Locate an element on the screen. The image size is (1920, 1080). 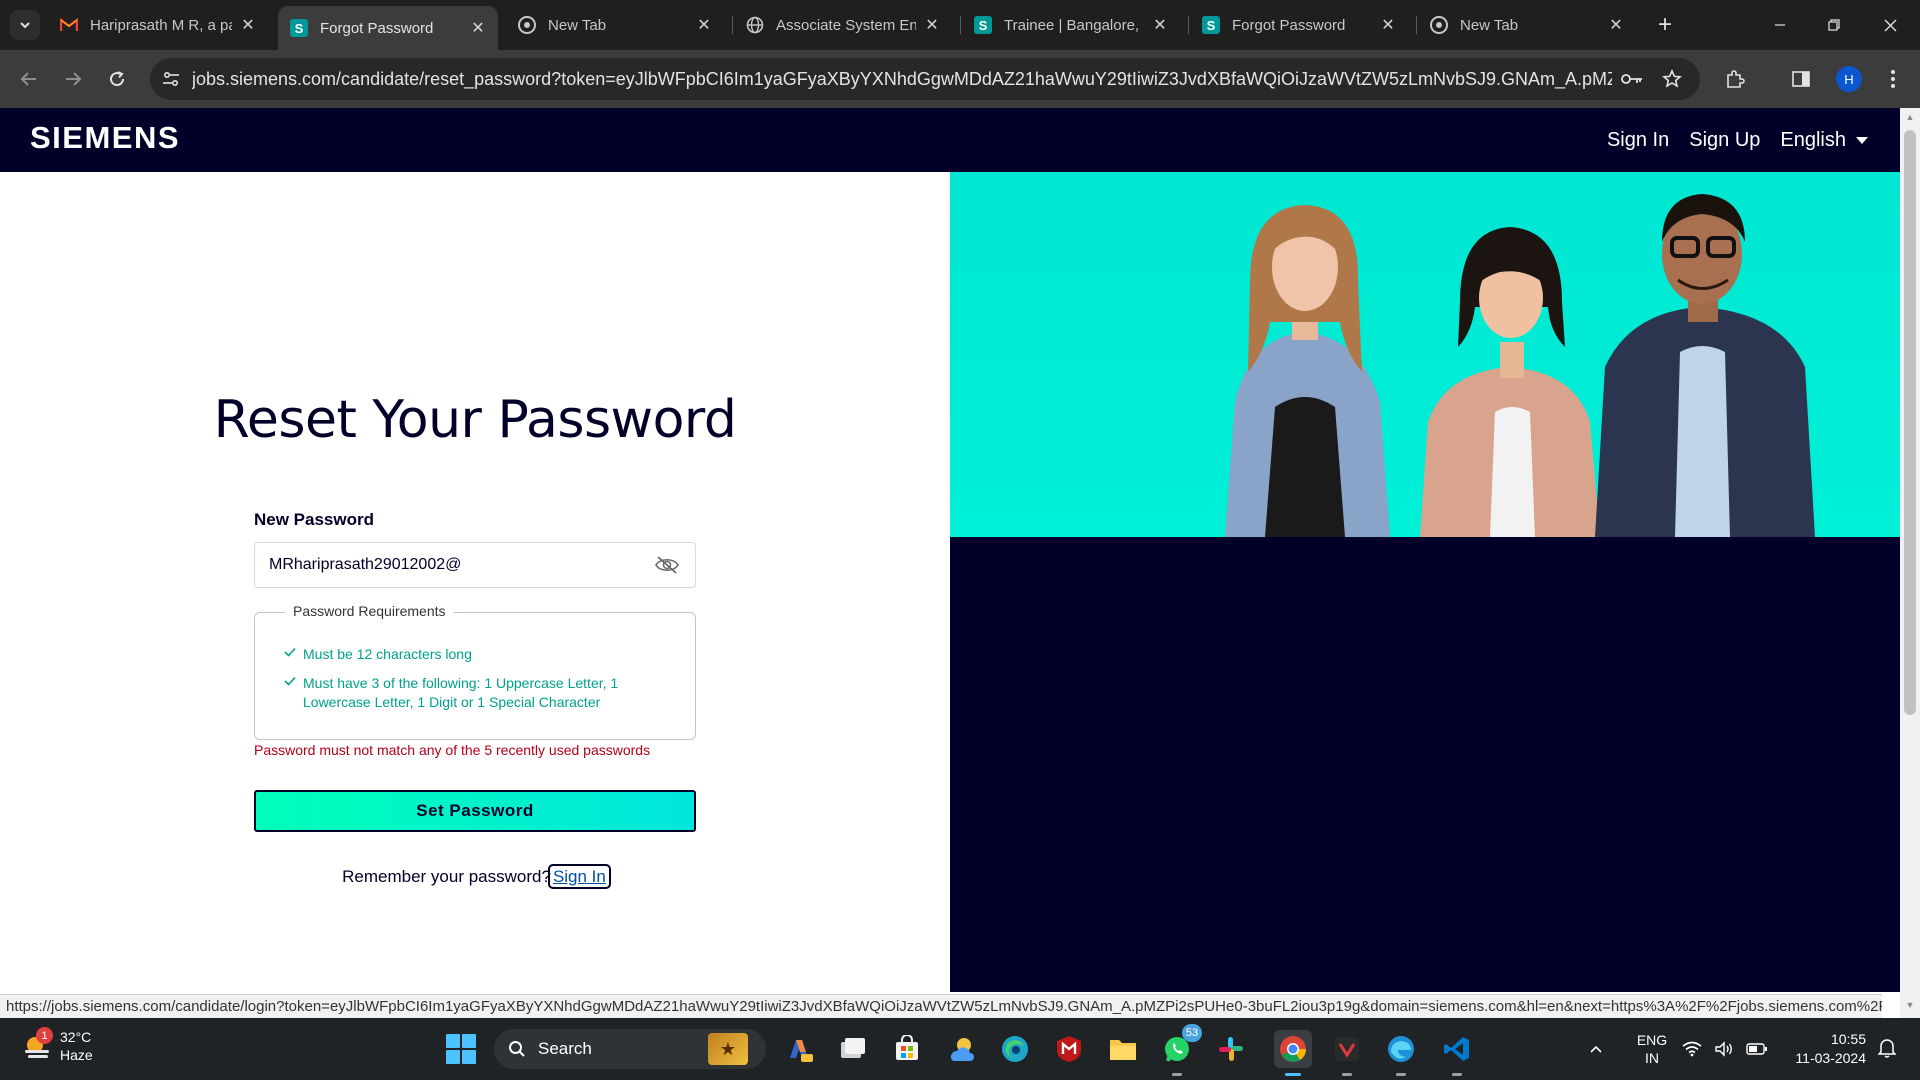
minimize-icon is located at coordinates (1780, 25).